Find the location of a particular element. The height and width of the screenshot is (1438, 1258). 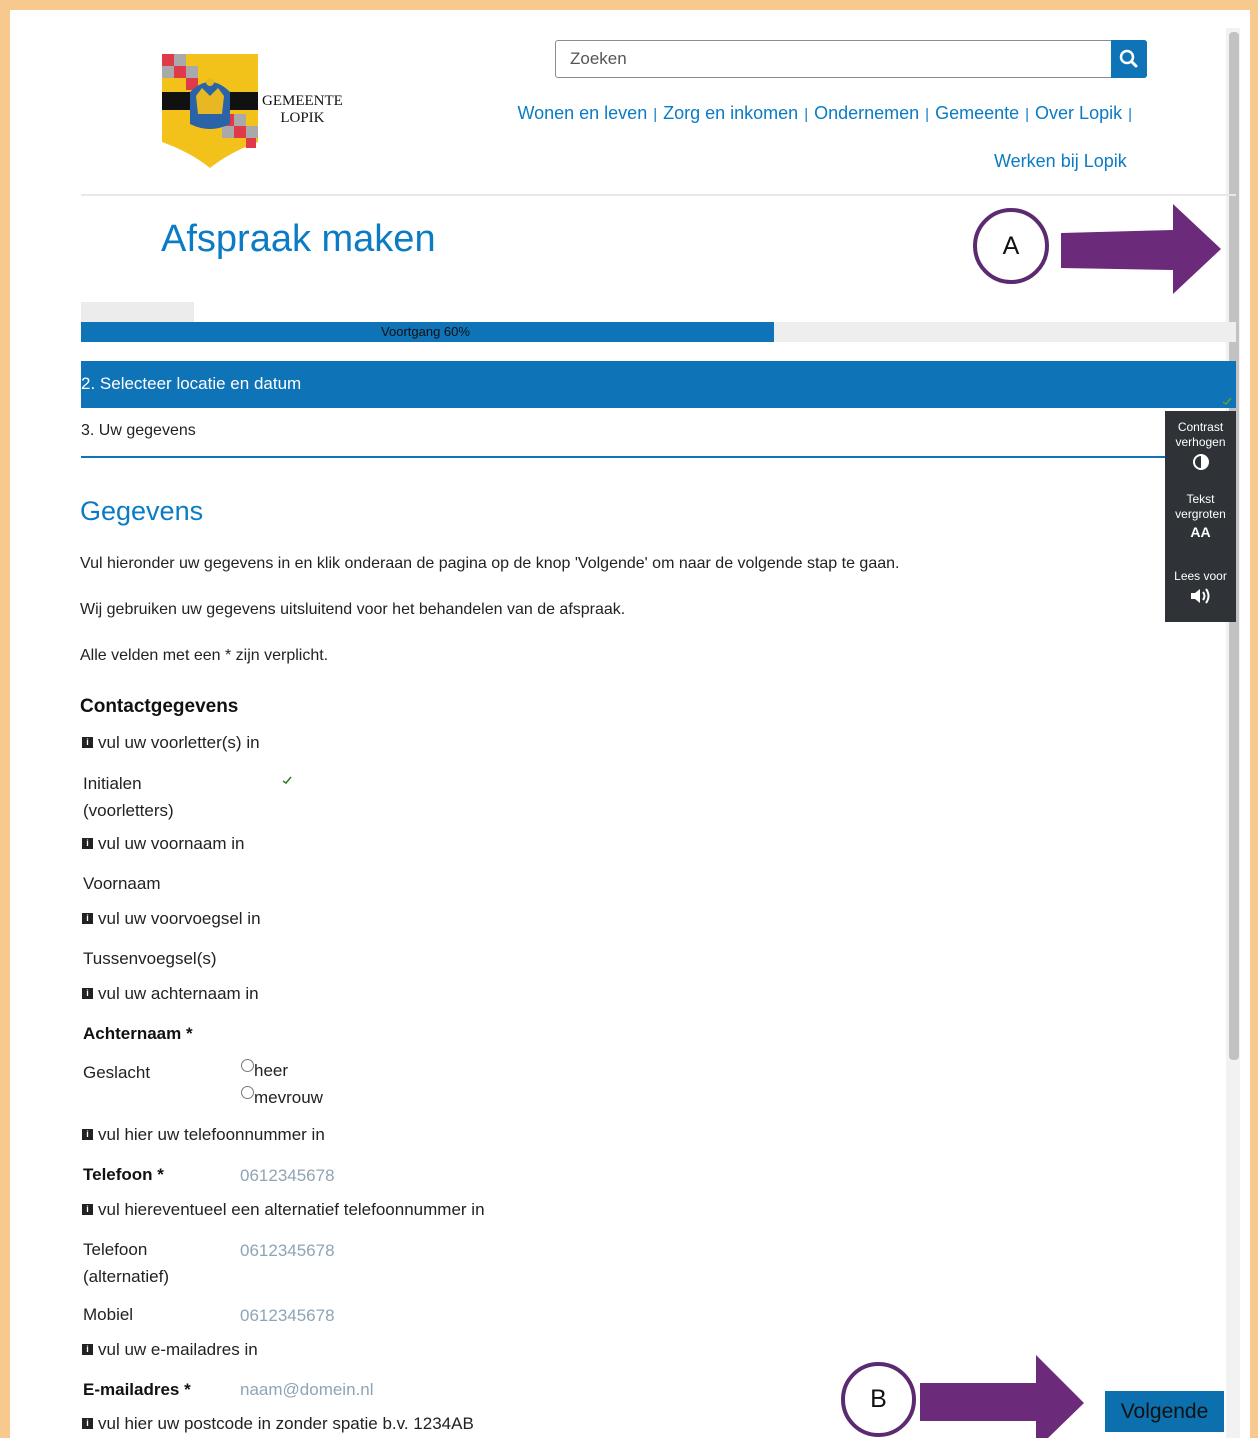

label-alt-phone: Telefoon (alternatief) is located at coordinates (126, 1263).